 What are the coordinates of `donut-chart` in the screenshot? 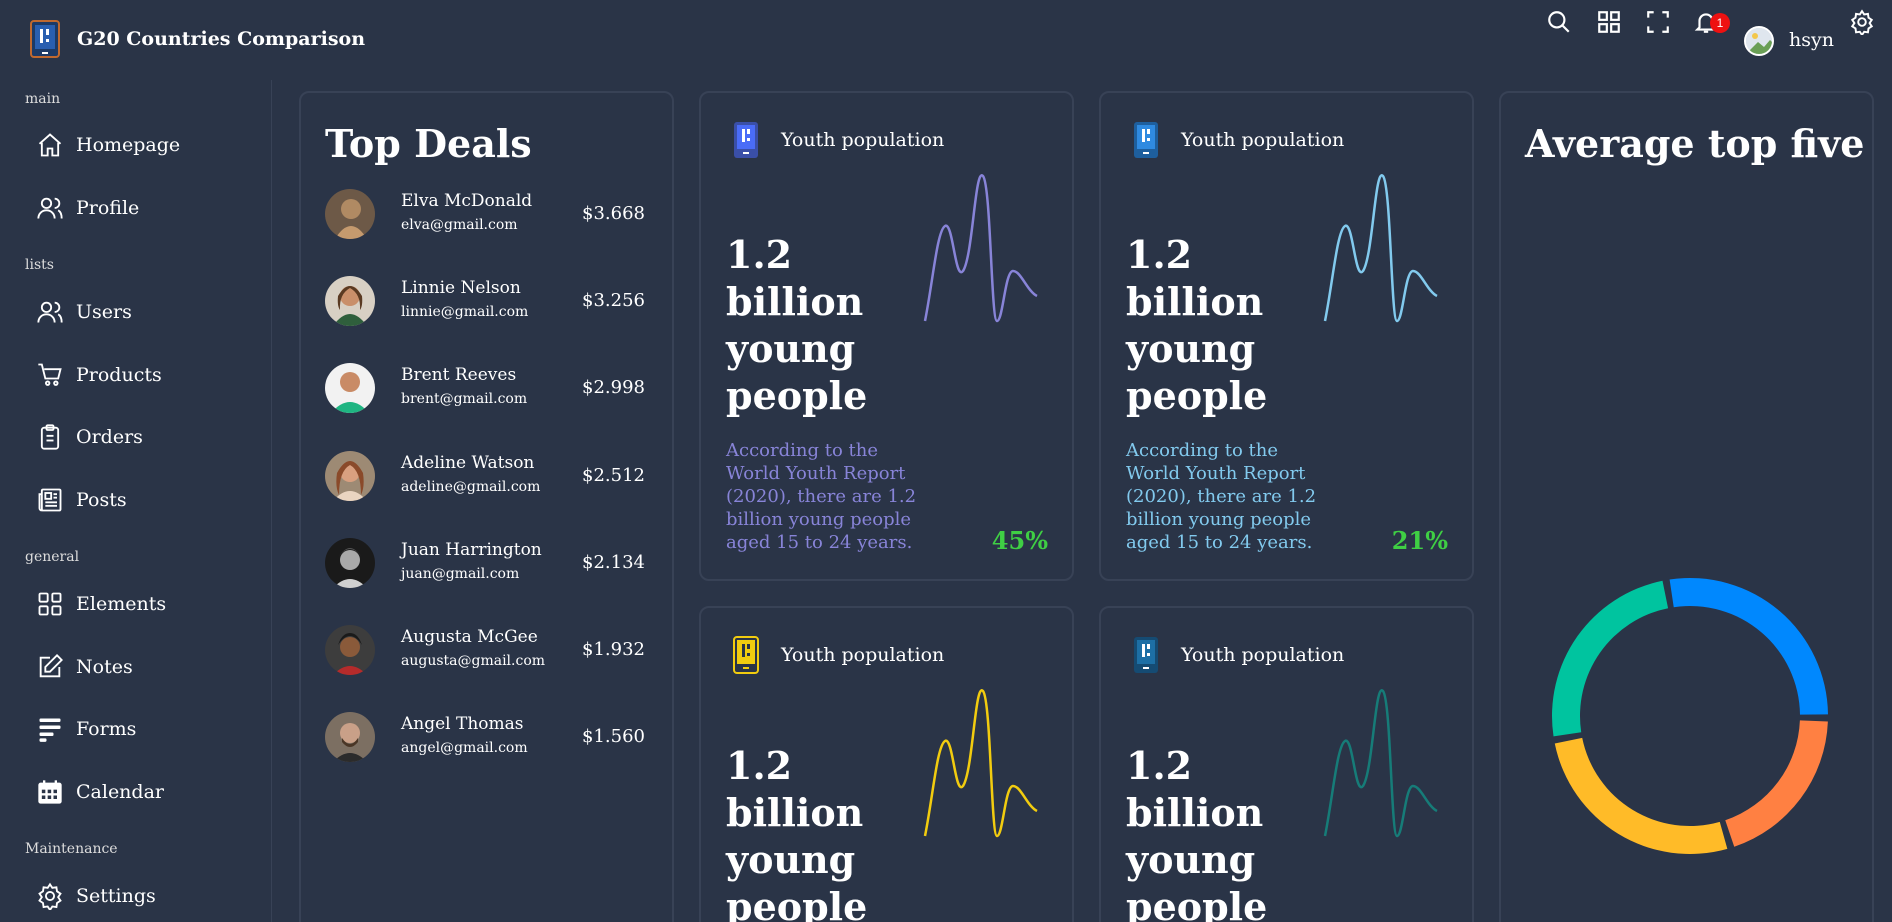 It's located at (1690, 716).